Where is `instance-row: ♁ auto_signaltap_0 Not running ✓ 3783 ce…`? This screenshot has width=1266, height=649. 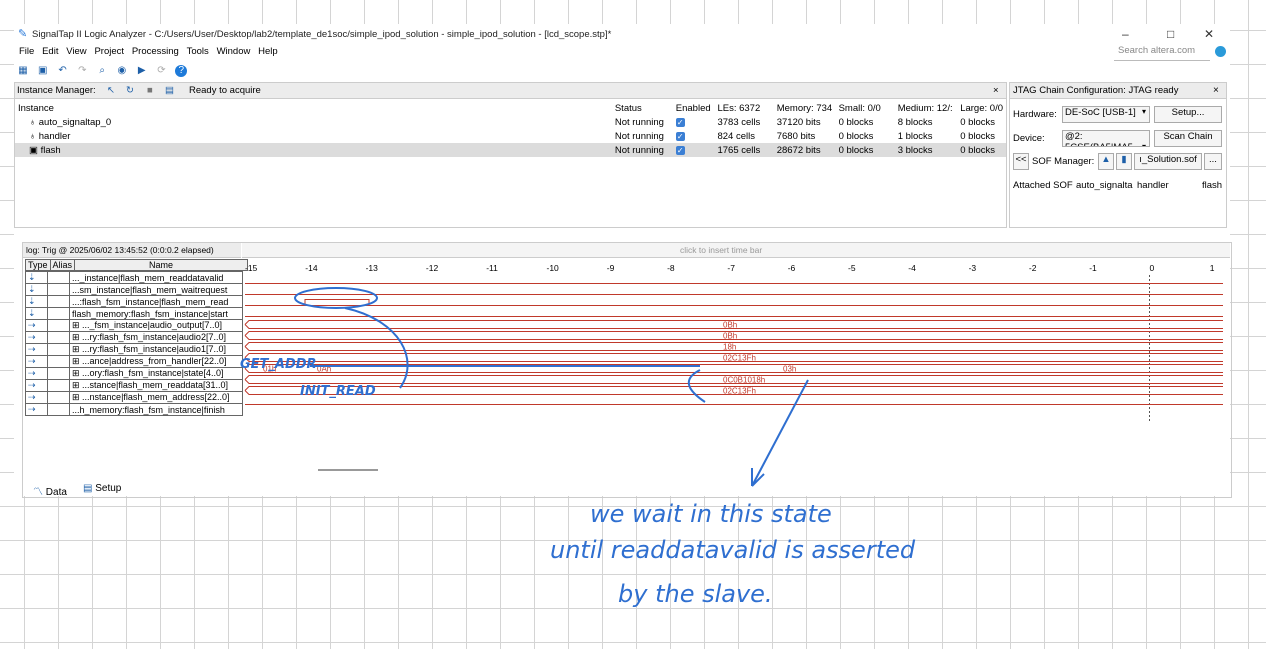 instance-row: ♁ auto_signaltap_0 Not running ✓ 3783 ce… is located at coordinates (510, 122).